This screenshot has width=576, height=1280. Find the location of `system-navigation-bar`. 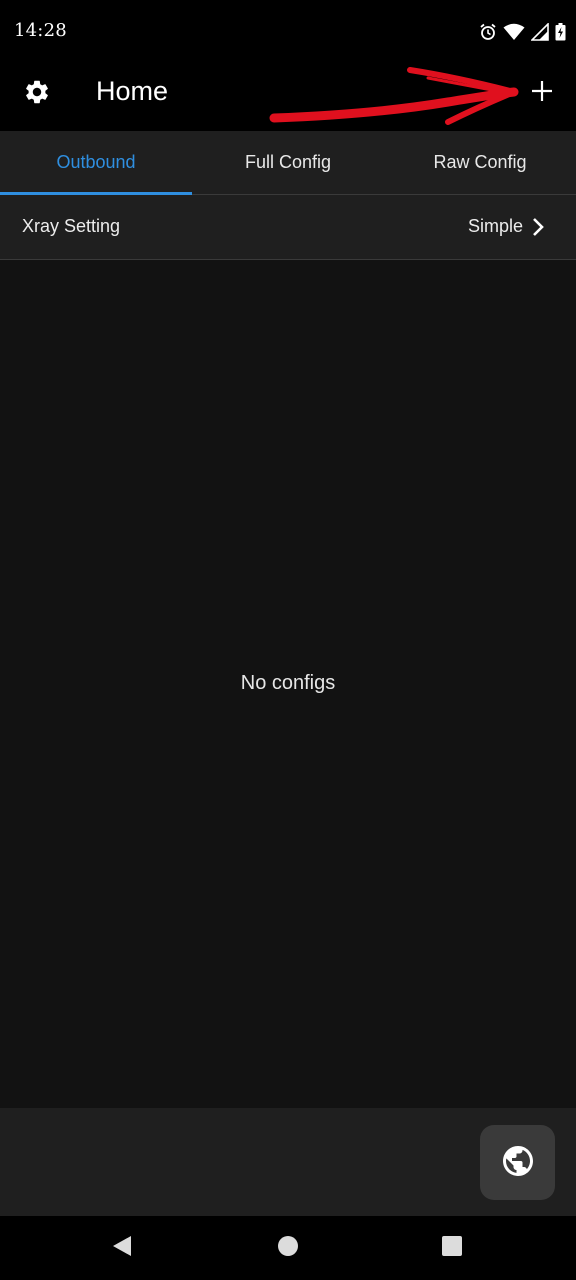

system-navigation-bar is located at coordinates (288, 1248).